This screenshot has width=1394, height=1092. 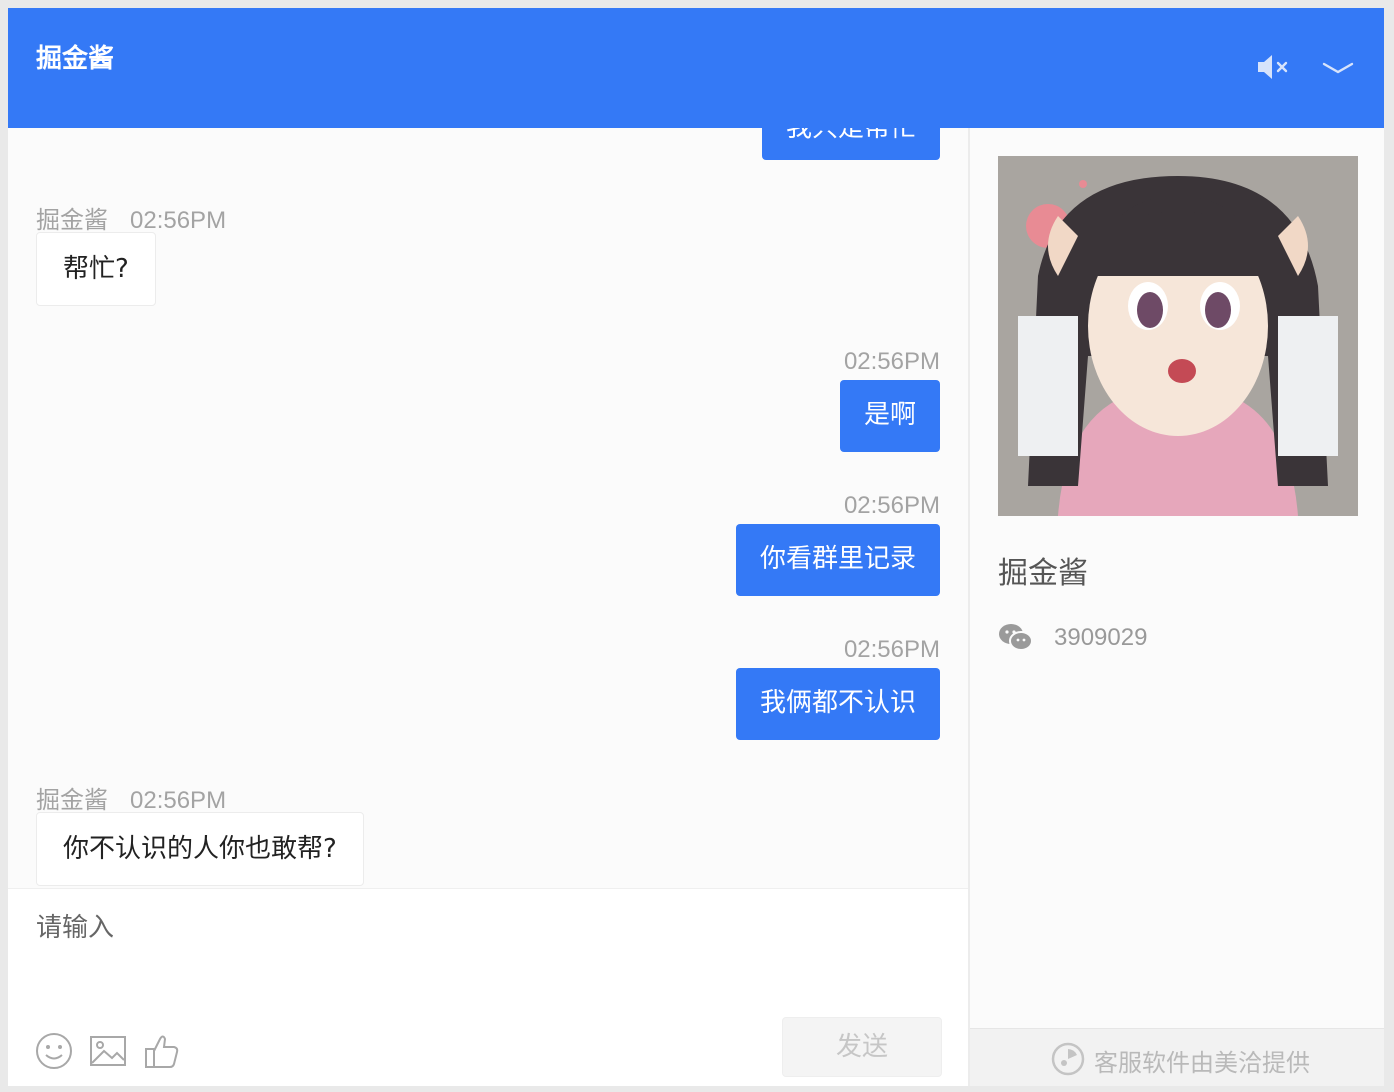 What do you see at coordinates (890, 416) in the screenshot?
I see `message-bubble-outgoing: 是啊` at bounding box center [890, 416].